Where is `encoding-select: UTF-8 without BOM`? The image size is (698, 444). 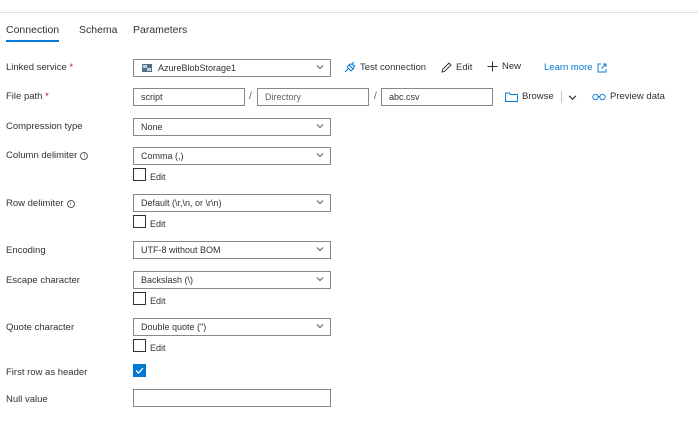 encoding-select: UTF-8 without BOM is located at coordinates (232, 250).